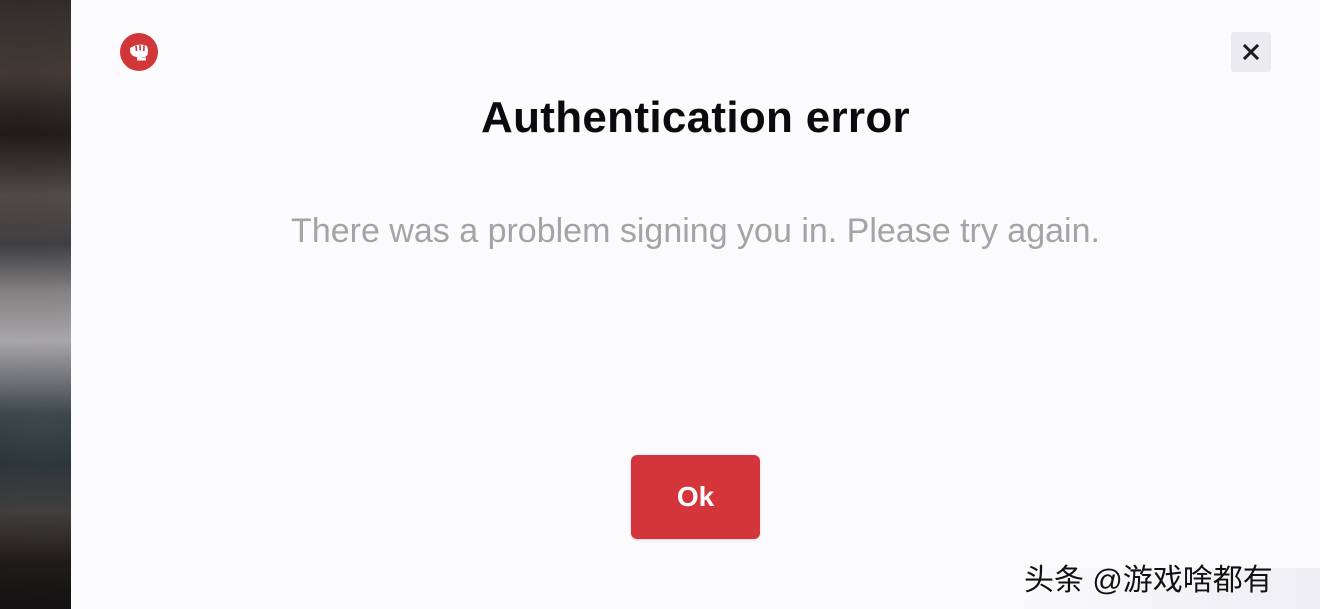  Describe the element at coordinates (695, 497) in the screenshot. I see `ok-button: Ok` at that location.